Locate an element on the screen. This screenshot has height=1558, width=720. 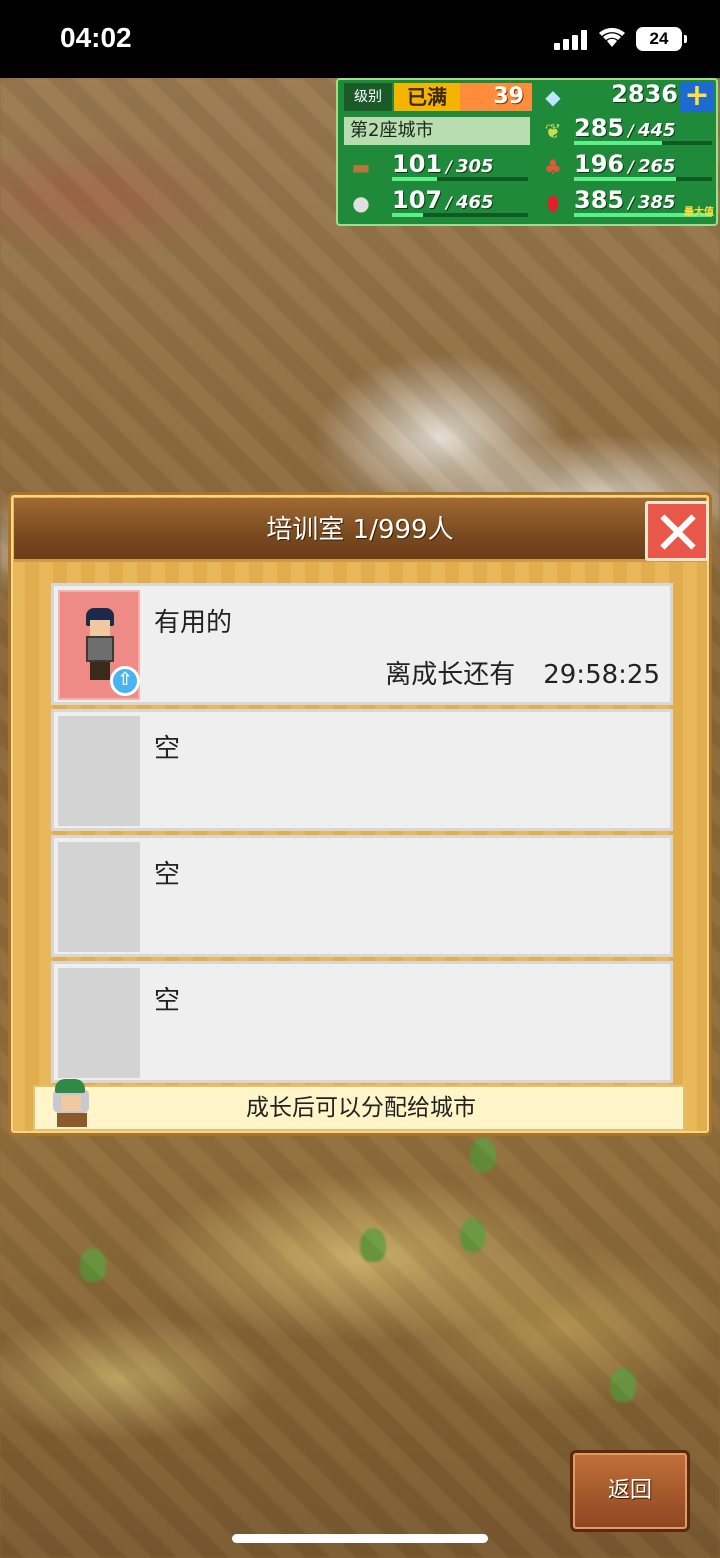
ruby-icon: ⬮ is located at coordinates (553, 203).